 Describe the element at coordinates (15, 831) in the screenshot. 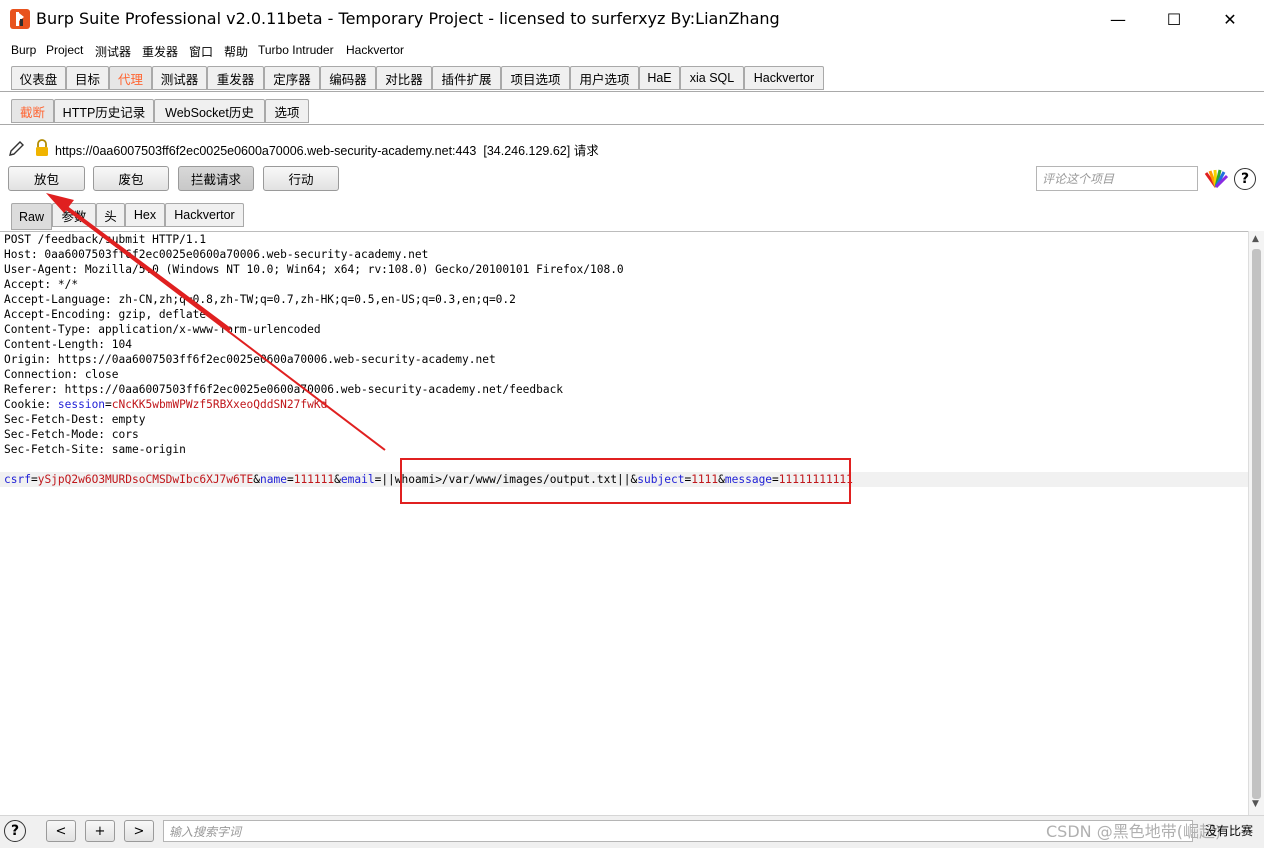

I see `search-help-icon: ?` at that location.